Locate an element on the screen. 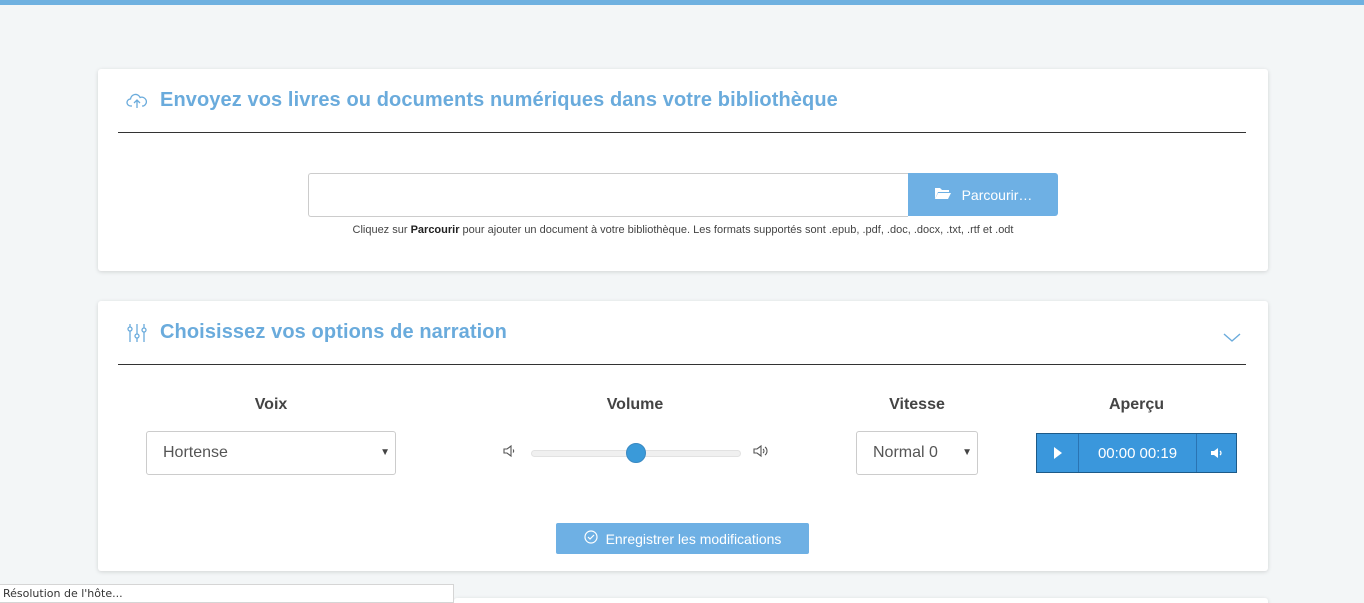 Image resolution: width=1364 pixels, height=603 pixels. play-button is located at coordinates (1058, 453).